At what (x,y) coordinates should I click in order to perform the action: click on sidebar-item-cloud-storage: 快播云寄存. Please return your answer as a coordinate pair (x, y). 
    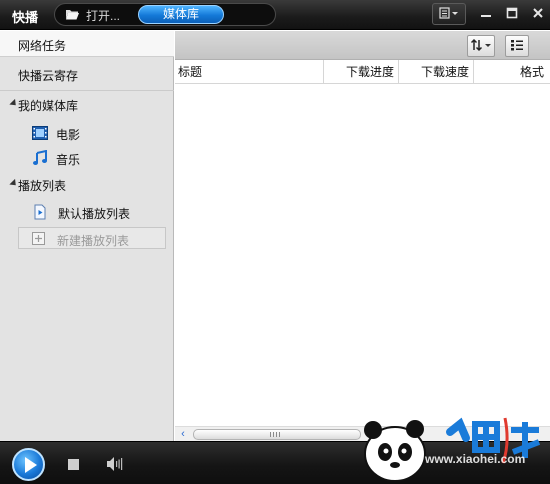
    Looking at the image, I should click on (87, 74).